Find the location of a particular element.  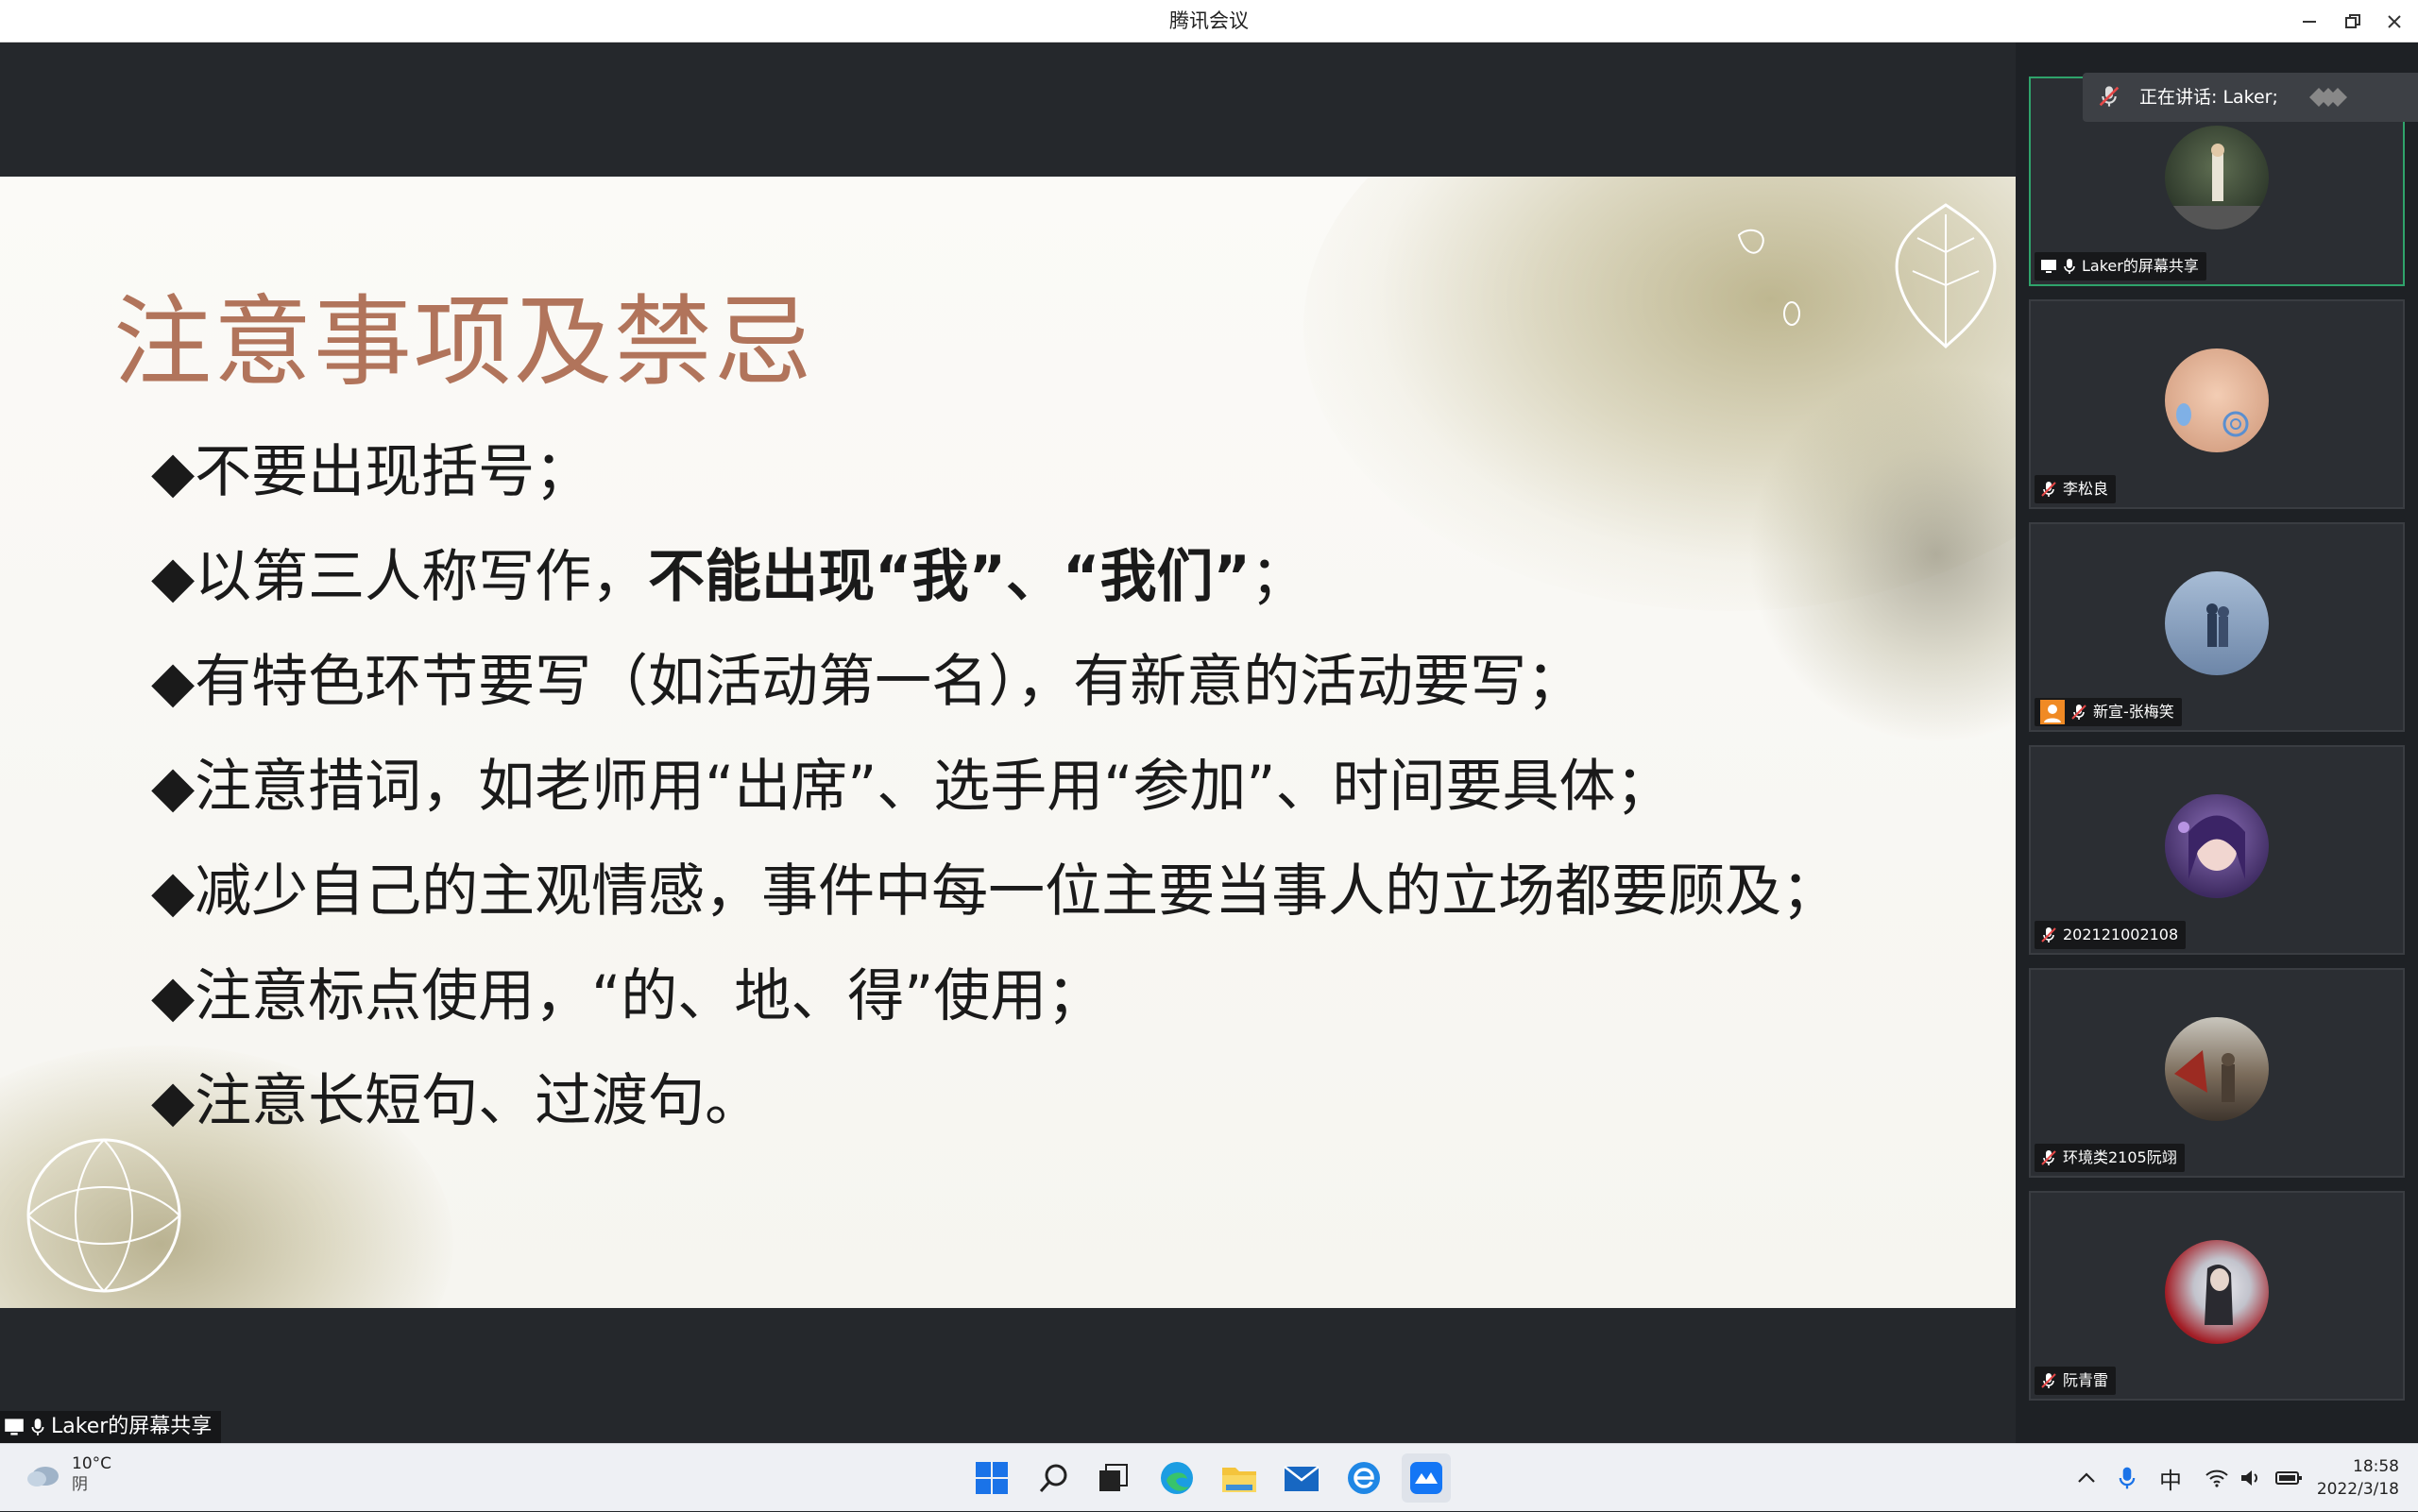

mail-button is located at coordinates (1301, 1478).